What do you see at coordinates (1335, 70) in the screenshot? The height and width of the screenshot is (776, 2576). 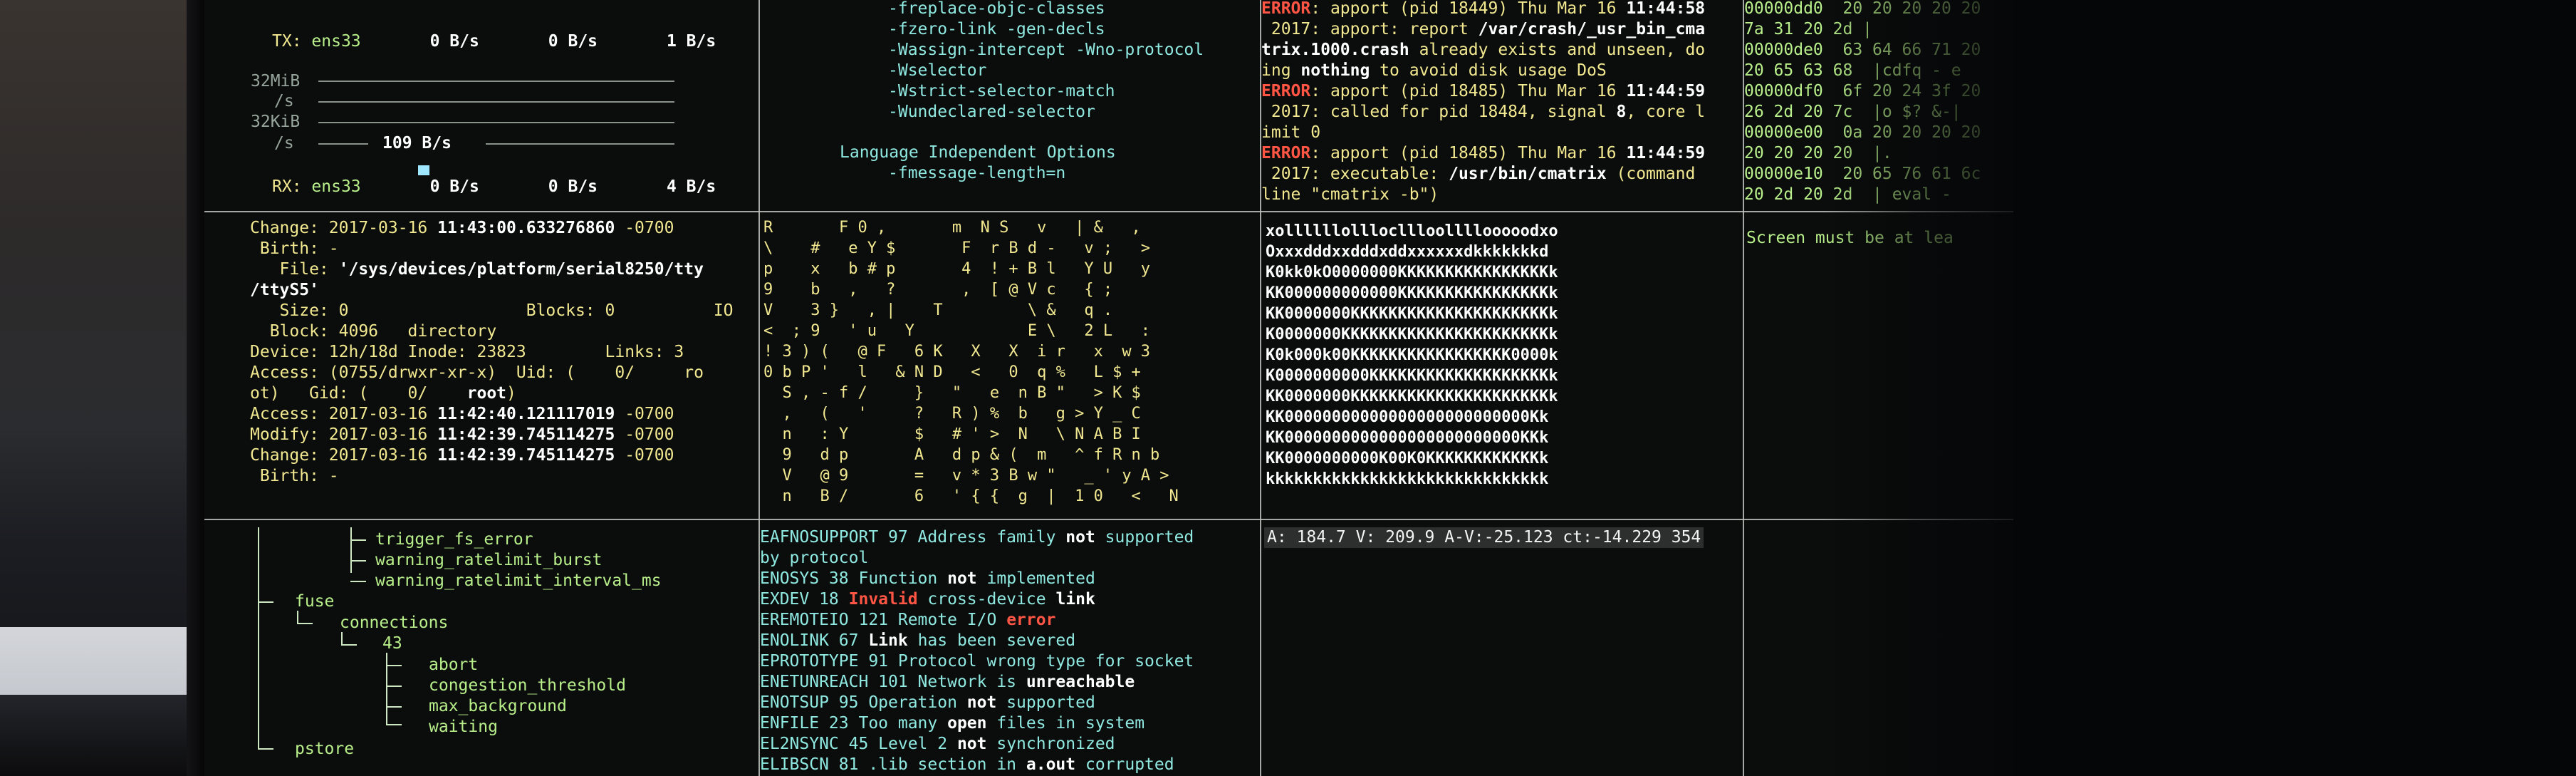 I see `log-keyword: nothing` at bounding box center [1335, 70].